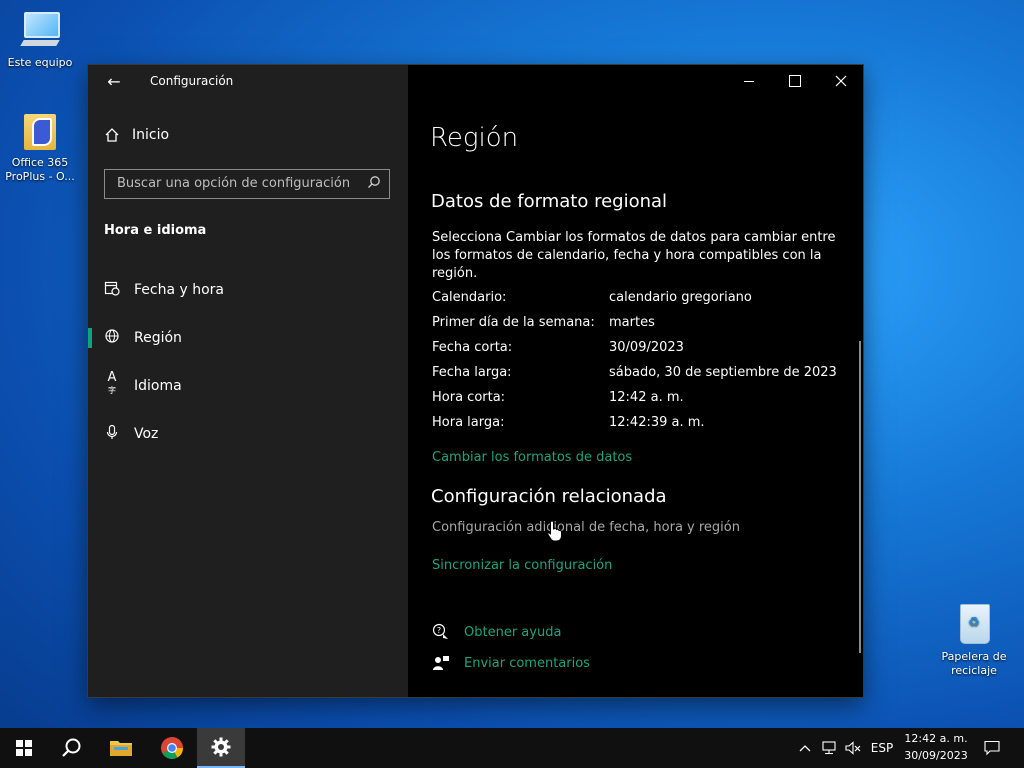 Image resolution: width=1024 pixels, height=768 pixels. Describe the element at coordinates (468, 422) in the screenshot. I see `row-label: Hora larga:` at that location.